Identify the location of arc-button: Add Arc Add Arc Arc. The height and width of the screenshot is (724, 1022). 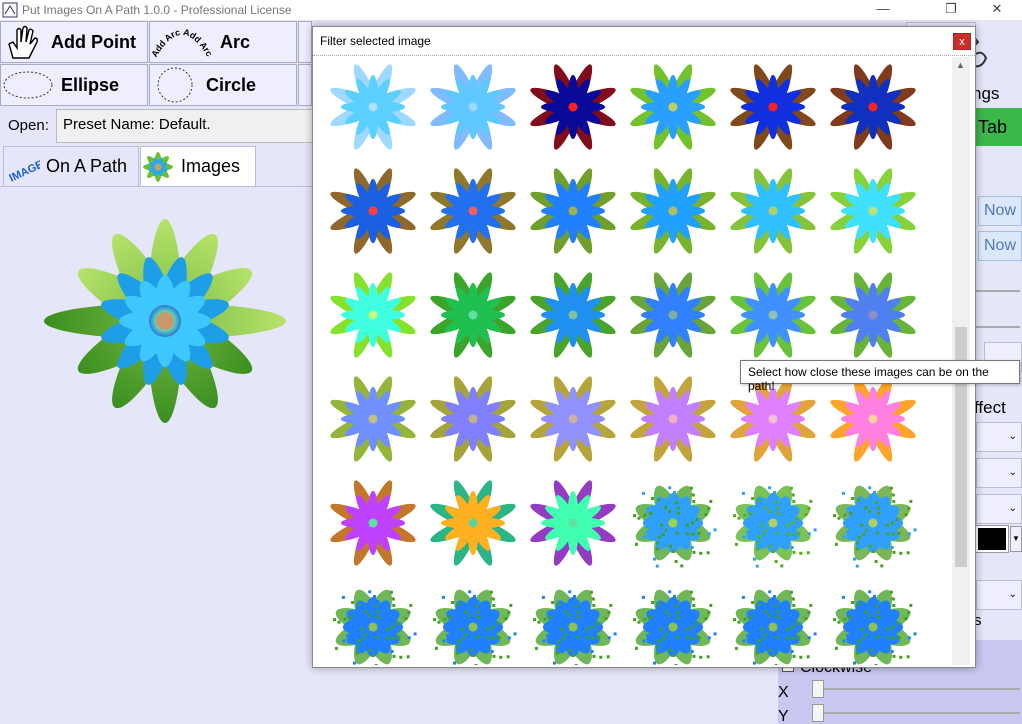
(223, 42).